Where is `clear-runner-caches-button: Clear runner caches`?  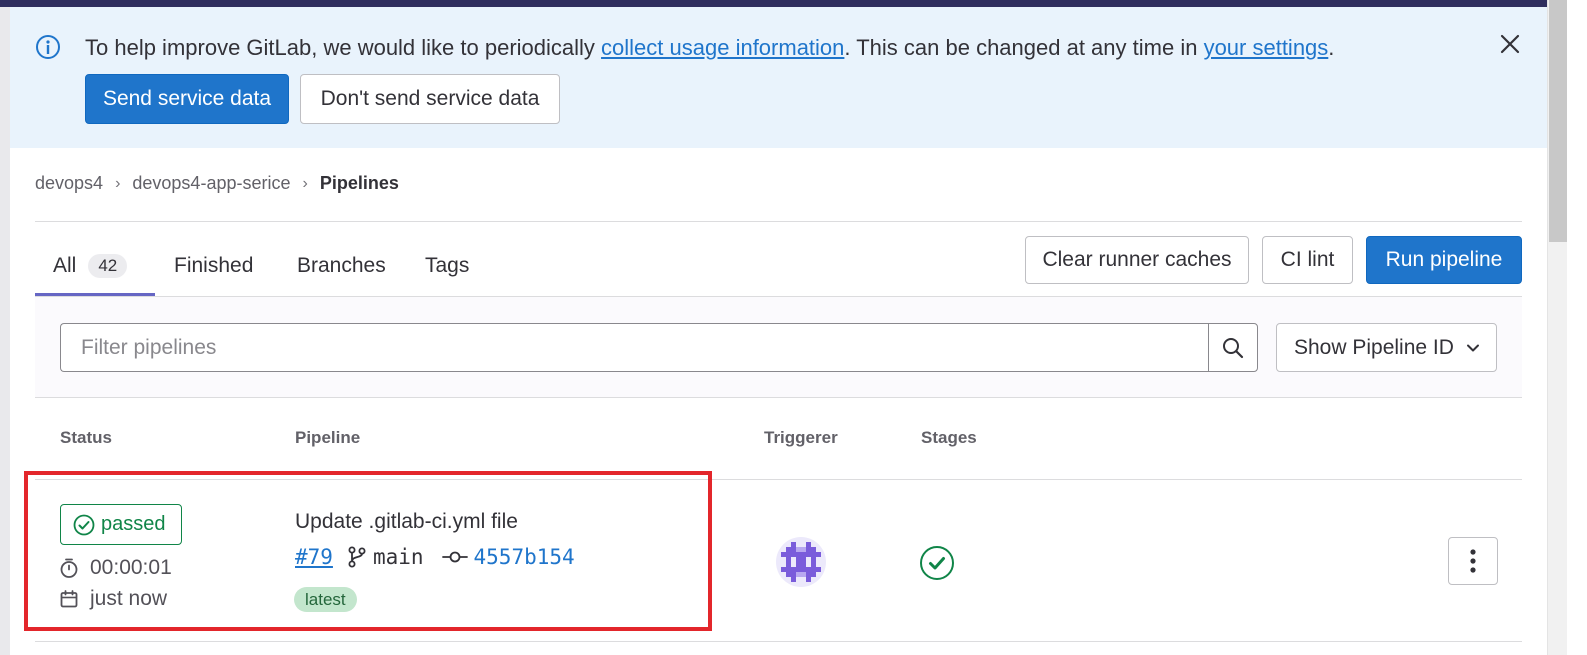 clear-runner-caches-button: Clear runner caches is located at coordinates (1137, 260).